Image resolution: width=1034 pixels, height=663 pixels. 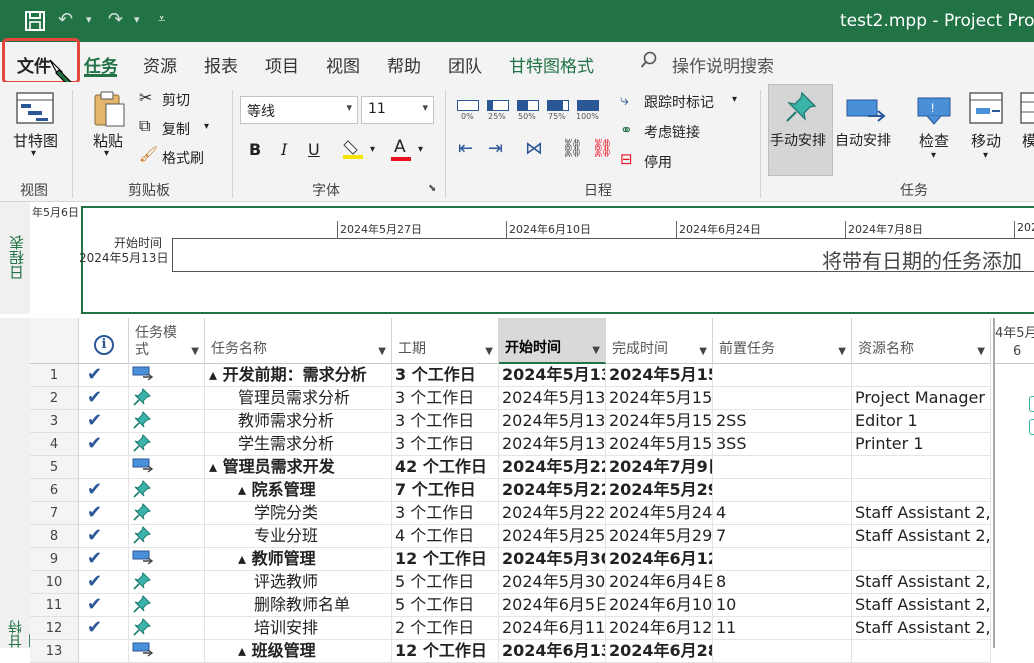 I want to click on cut-button: 剪切, so click(x=176, y=100).